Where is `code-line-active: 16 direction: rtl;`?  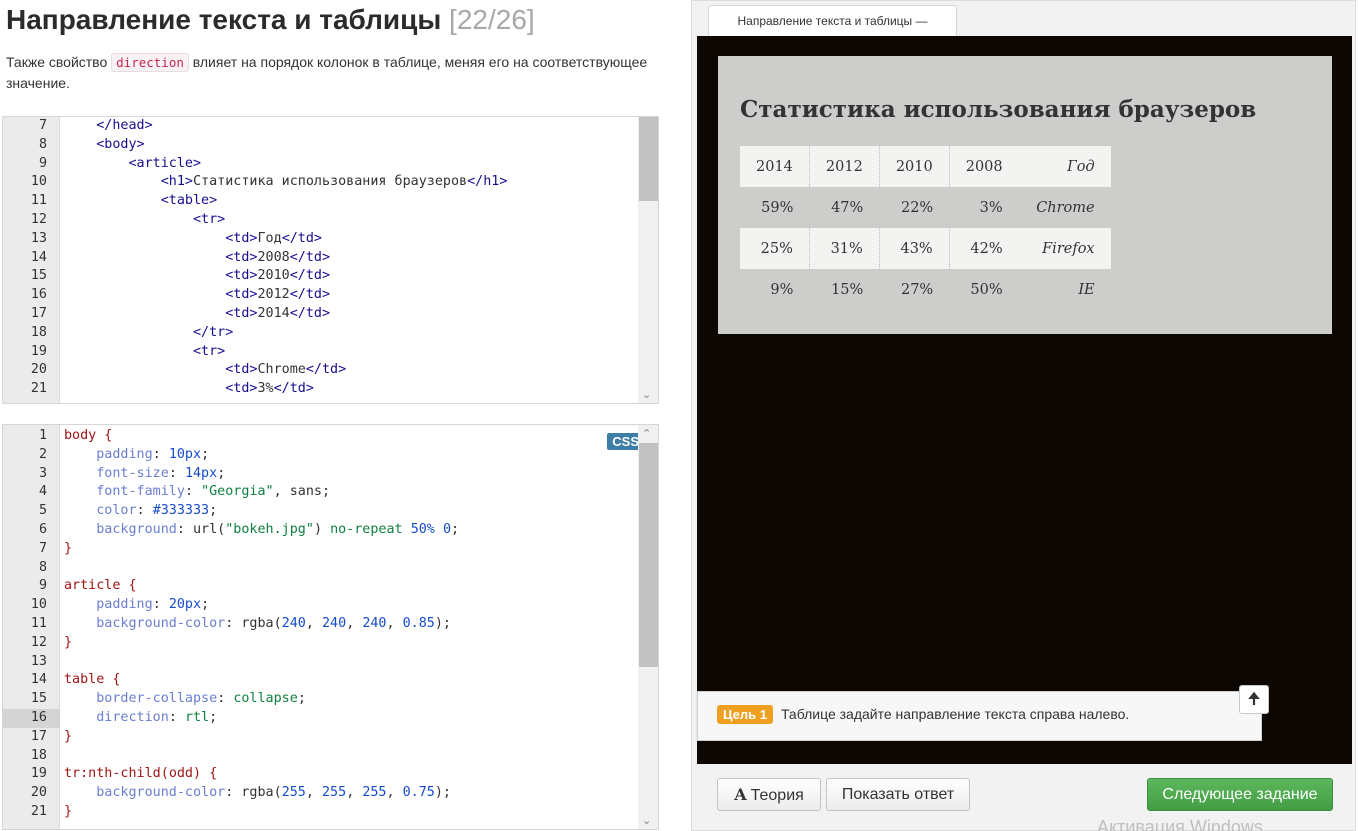
code-line-active: 16 direction: rtl; is located at coordinates (320, 718).